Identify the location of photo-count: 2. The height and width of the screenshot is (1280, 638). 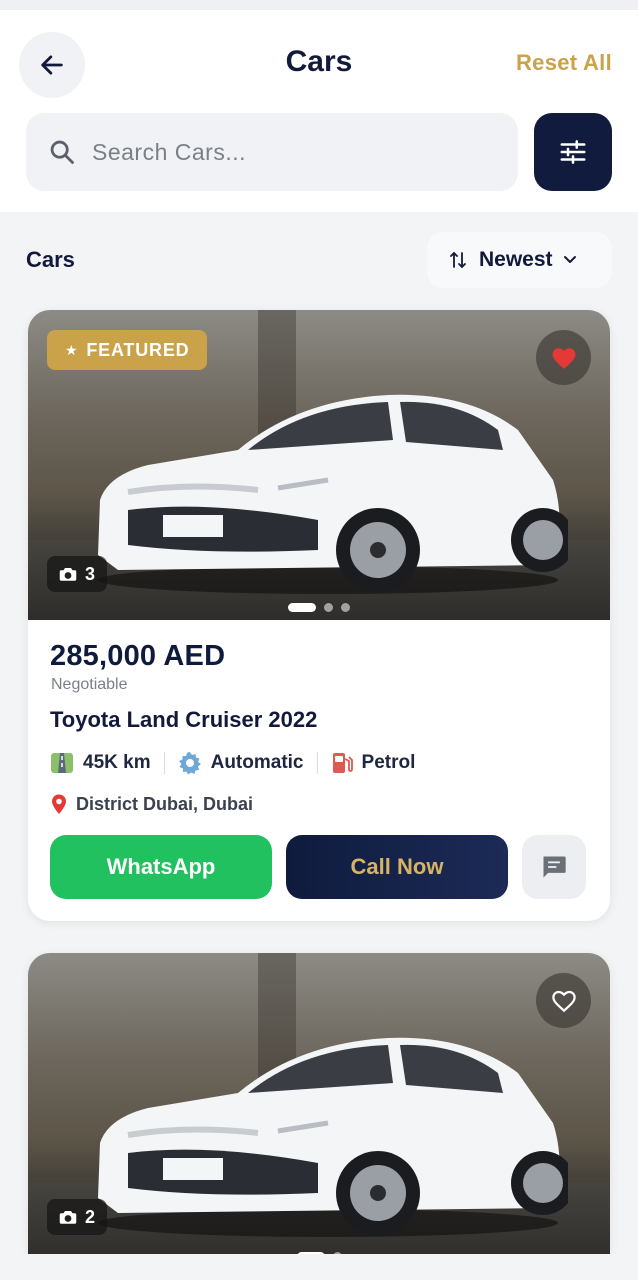
(90, 1216).